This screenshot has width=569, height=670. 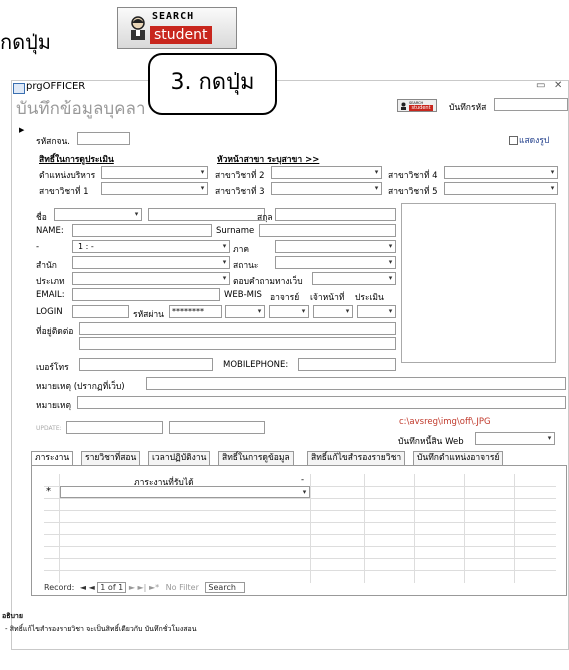 I want to click on branch2-select: ▾, so click(x=326, y=172).